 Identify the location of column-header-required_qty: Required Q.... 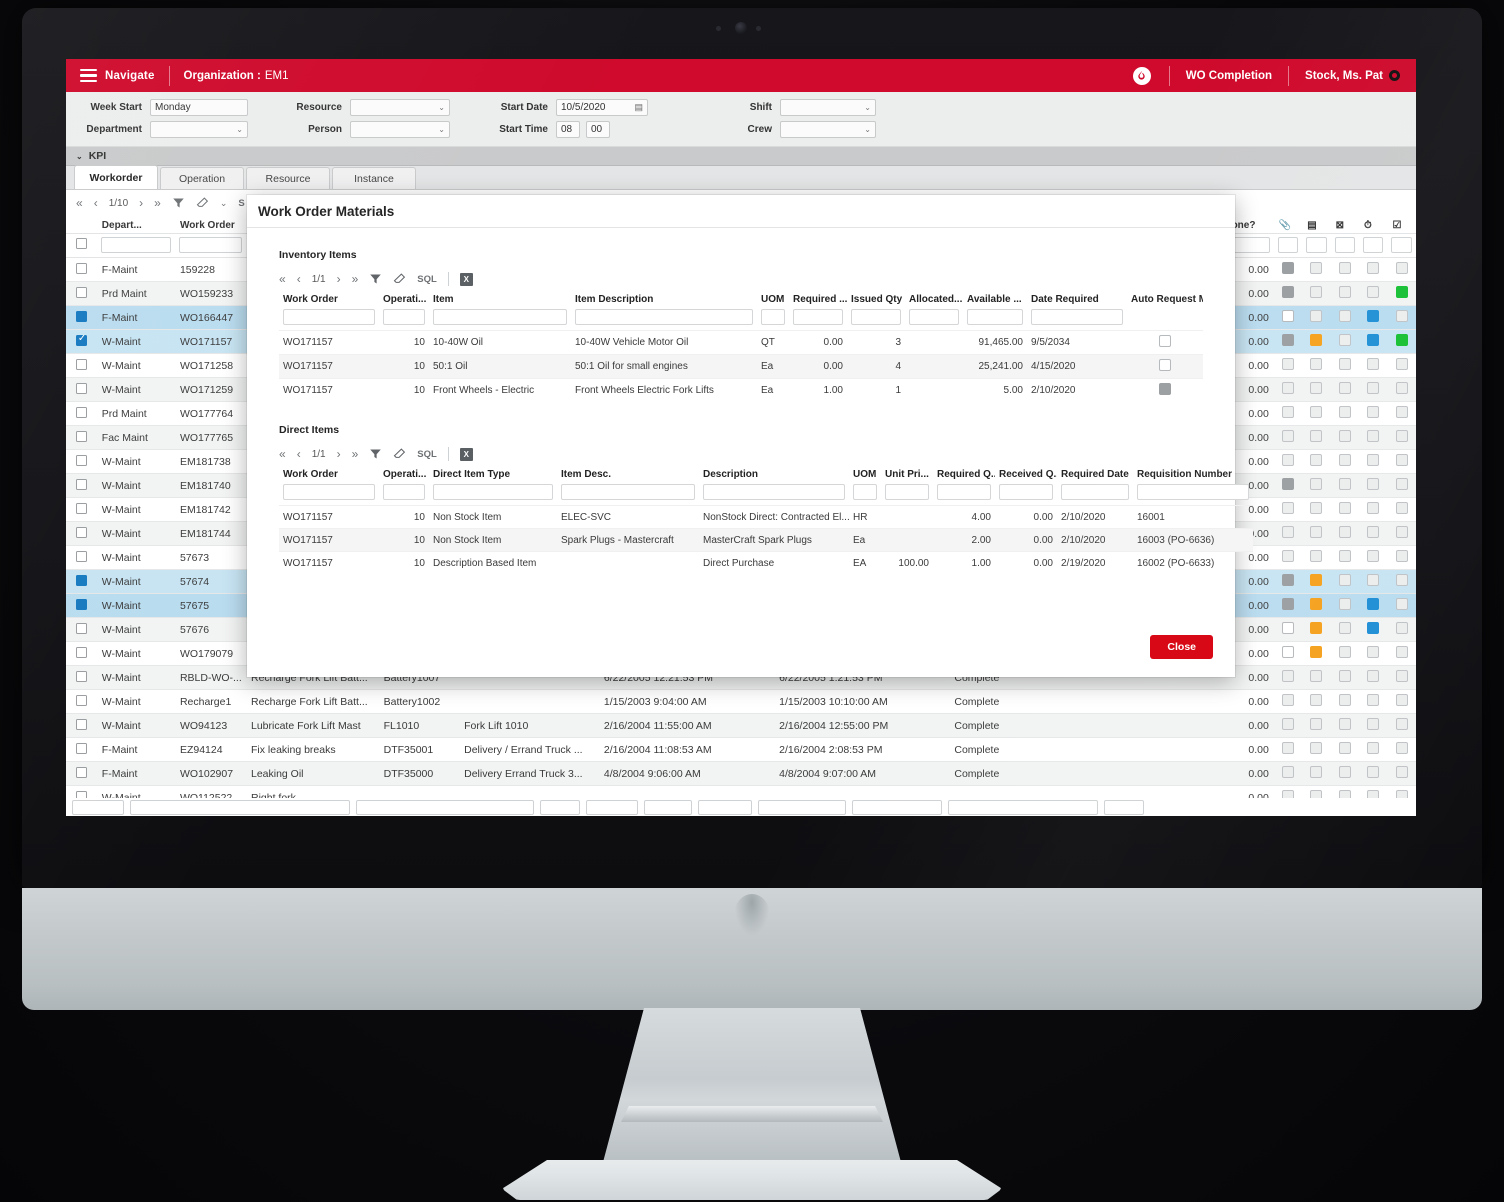
(964, 475).